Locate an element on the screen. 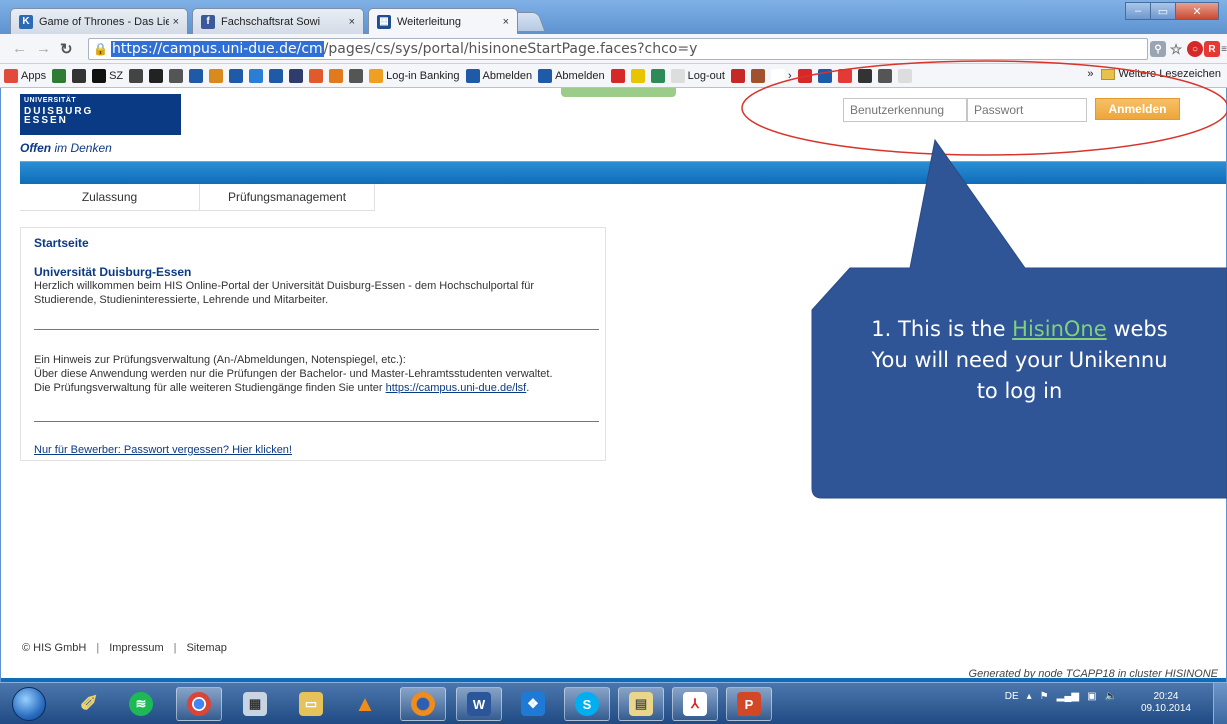 This screenshot has height=724, width=1227. taskbar-app-1: ✐ is located at coordinates (89, 704).